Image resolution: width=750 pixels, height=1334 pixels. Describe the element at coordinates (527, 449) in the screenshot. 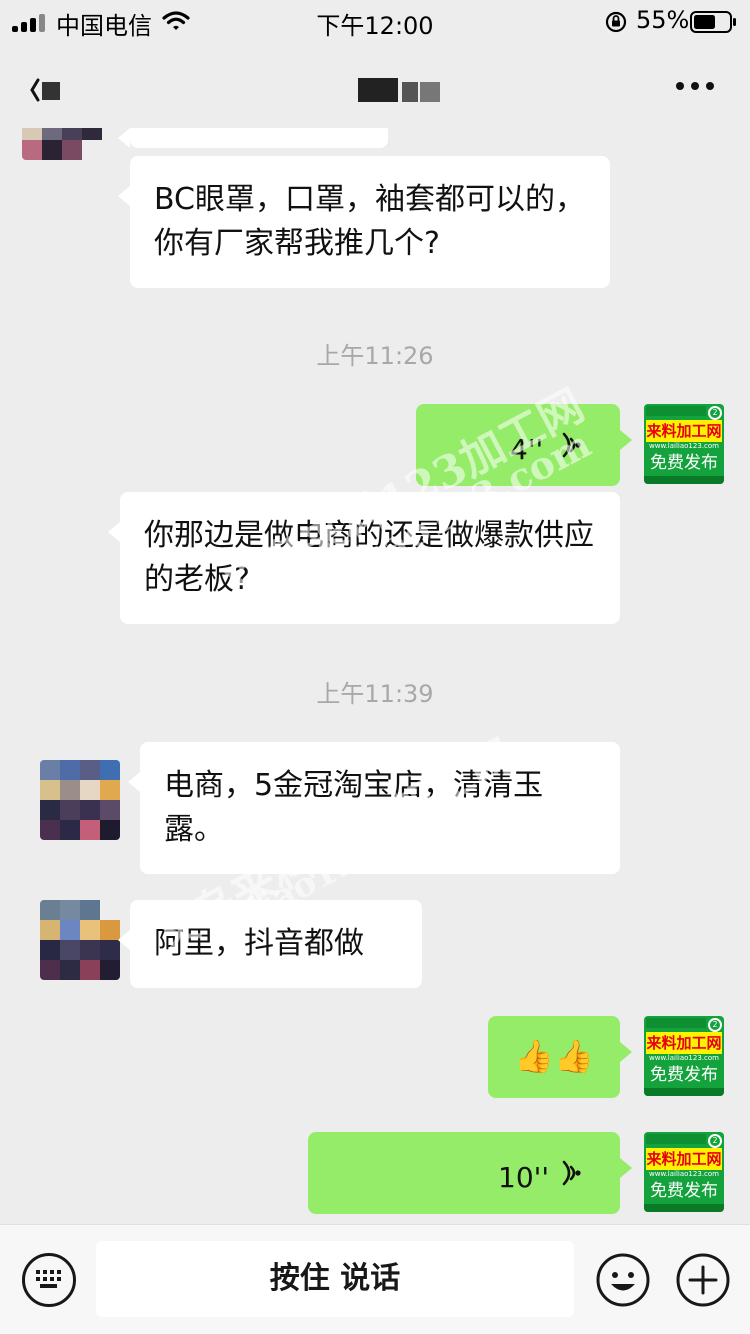

I see `voice-duration: 4''` at that location.